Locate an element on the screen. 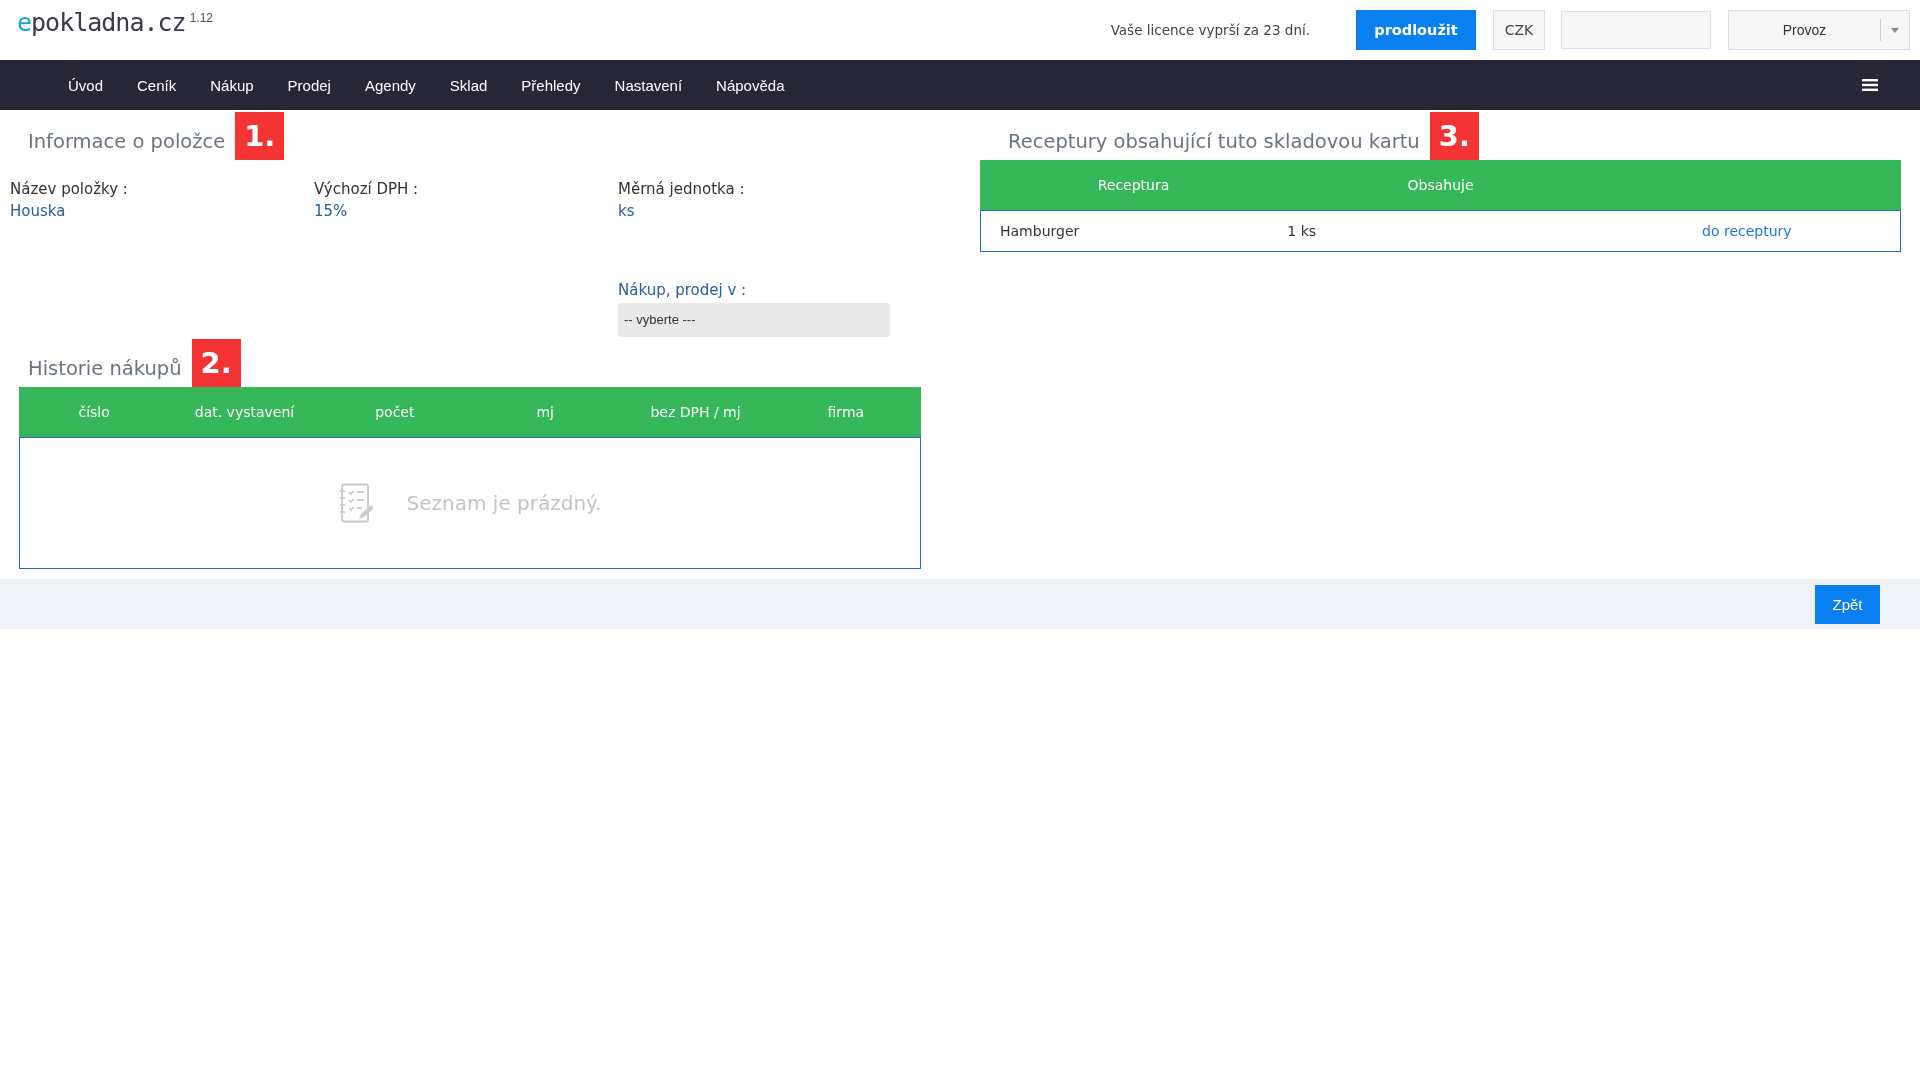 The width and height of the screenshot is (1920, 1080). table-cell-text: Hamburger is located at coordinates (1040, 231).